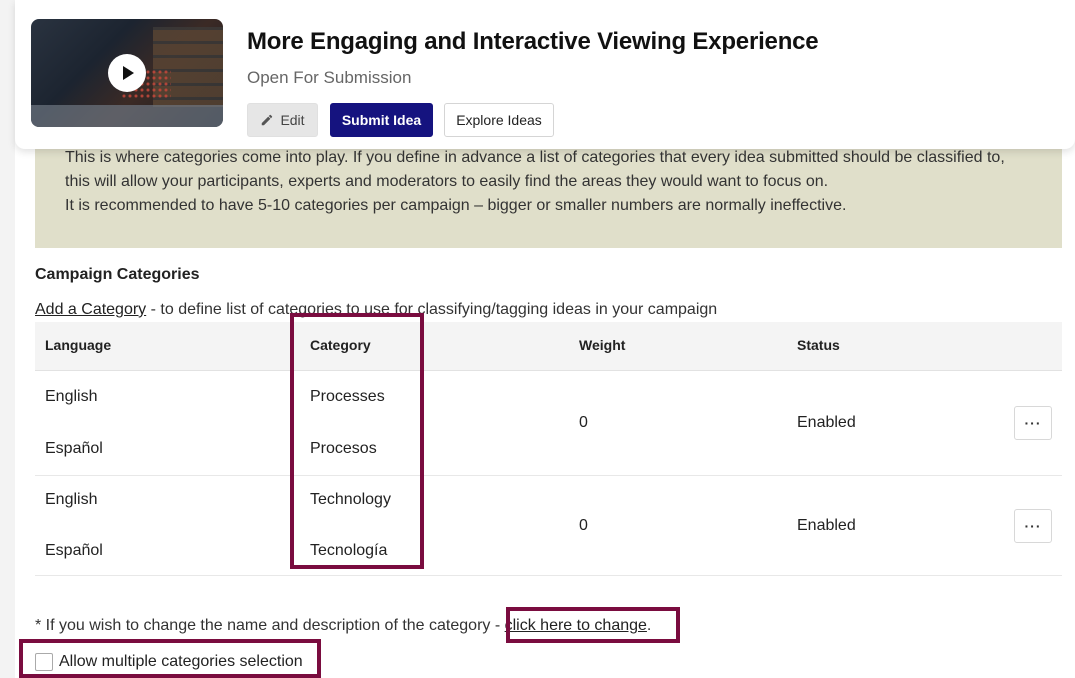 The width and height of the screenshot is (1075, 678). What do you see at coordinates (602, 345) in the screenshot?
I see `header-weight: Weight` at bounding box center [602, 345].